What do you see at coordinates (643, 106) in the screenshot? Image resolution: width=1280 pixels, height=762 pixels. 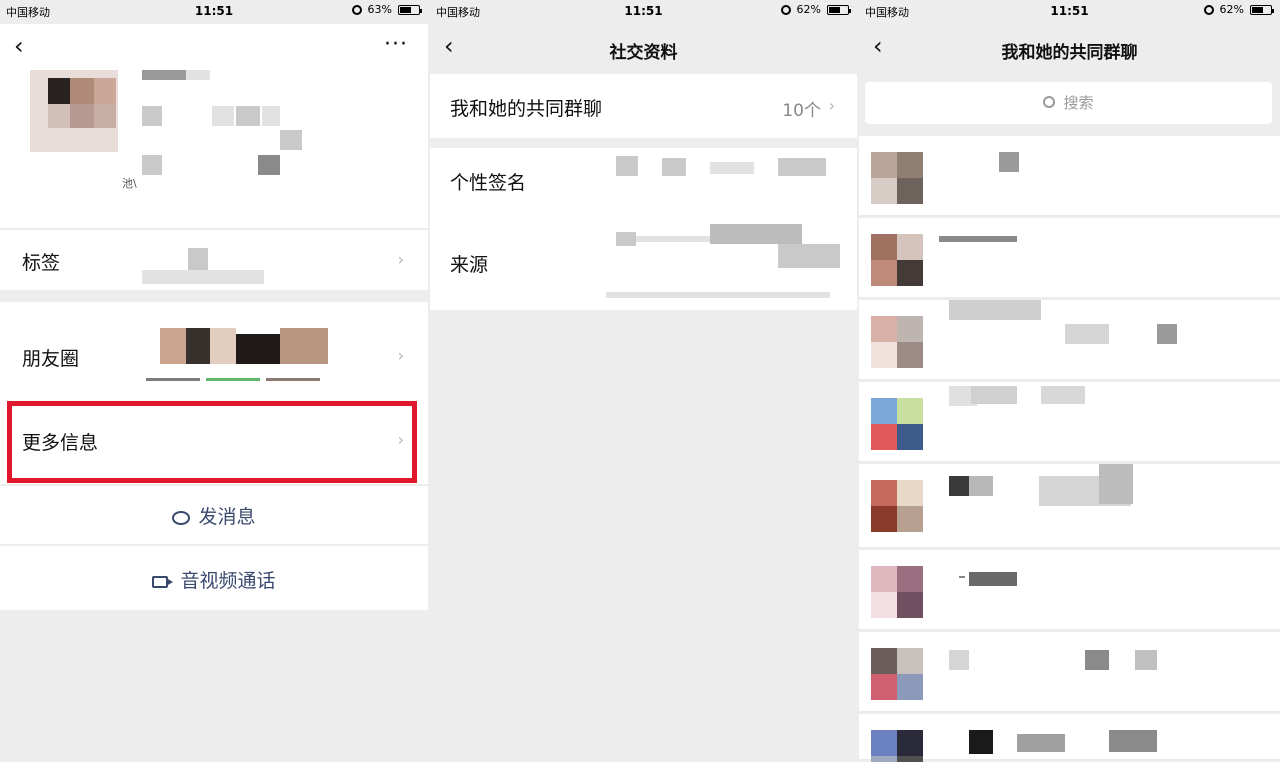 I see `common-groups-row: 我和她的共同群聊 10个 ›` at bounding box center [643, 106].